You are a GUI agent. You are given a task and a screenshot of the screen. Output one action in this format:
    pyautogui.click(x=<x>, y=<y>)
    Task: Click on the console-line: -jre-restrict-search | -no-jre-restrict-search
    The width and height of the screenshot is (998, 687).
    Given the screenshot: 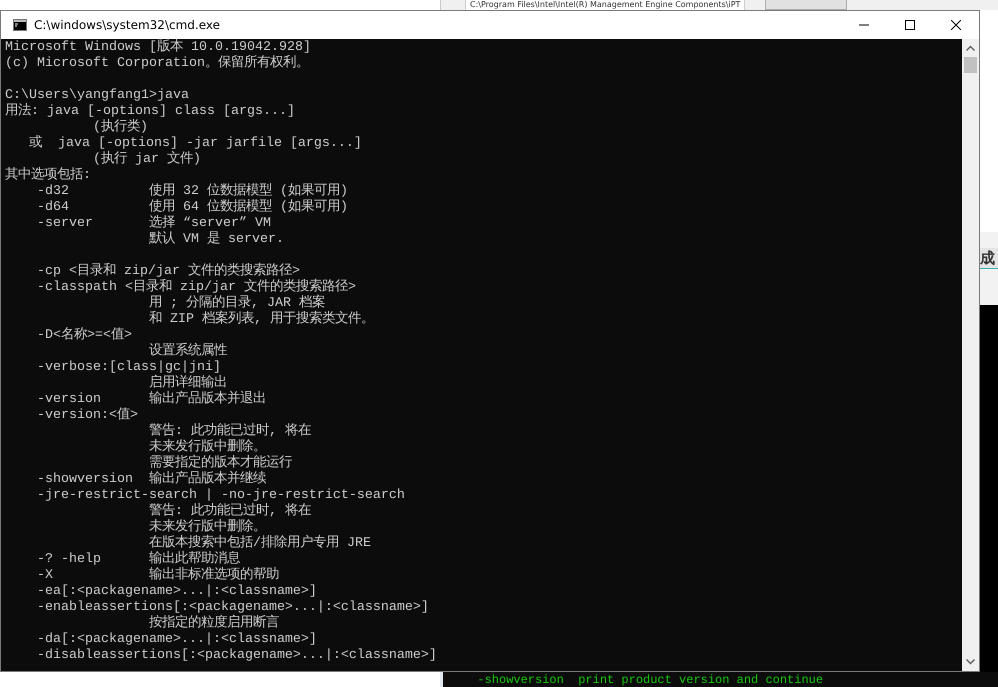 What is the action you would take?
    pyautogui.click(x=220, y=495)
    